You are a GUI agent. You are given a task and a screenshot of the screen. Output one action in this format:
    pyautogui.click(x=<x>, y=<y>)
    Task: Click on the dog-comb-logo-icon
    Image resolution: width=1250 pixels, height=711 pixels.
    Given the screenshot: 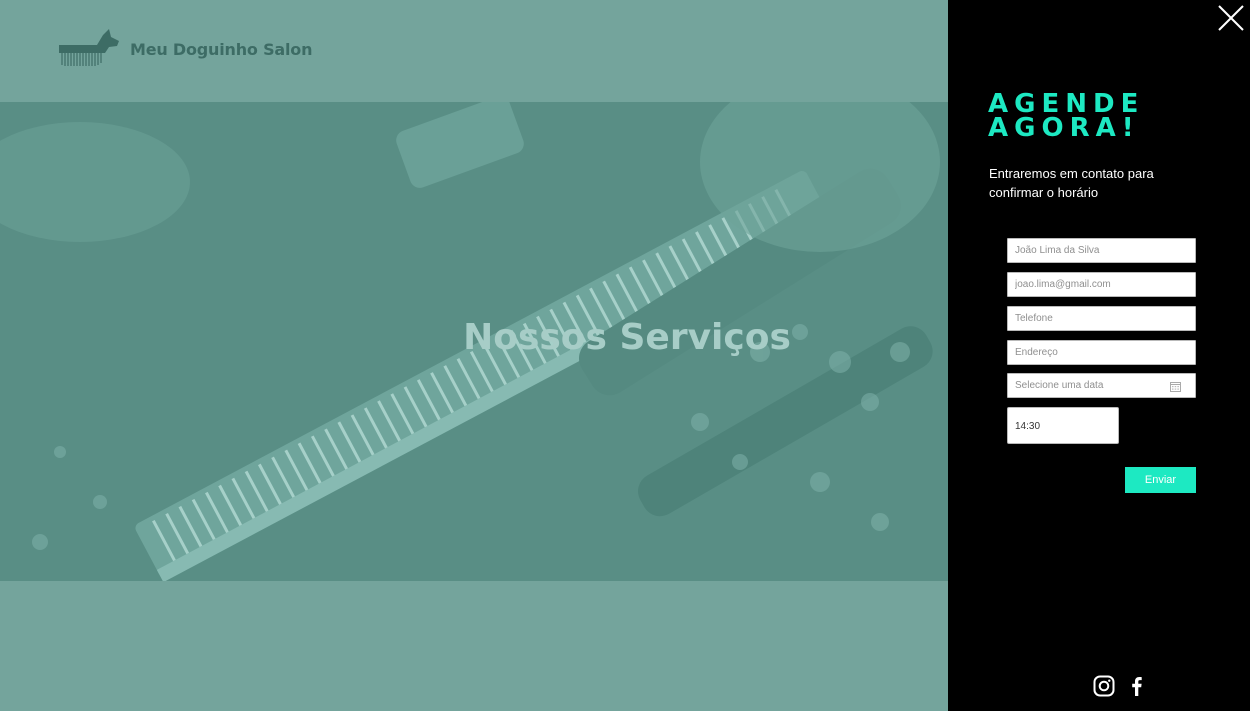 What is the action you would take?
    pyautogui.click(x=89, y=47)
    